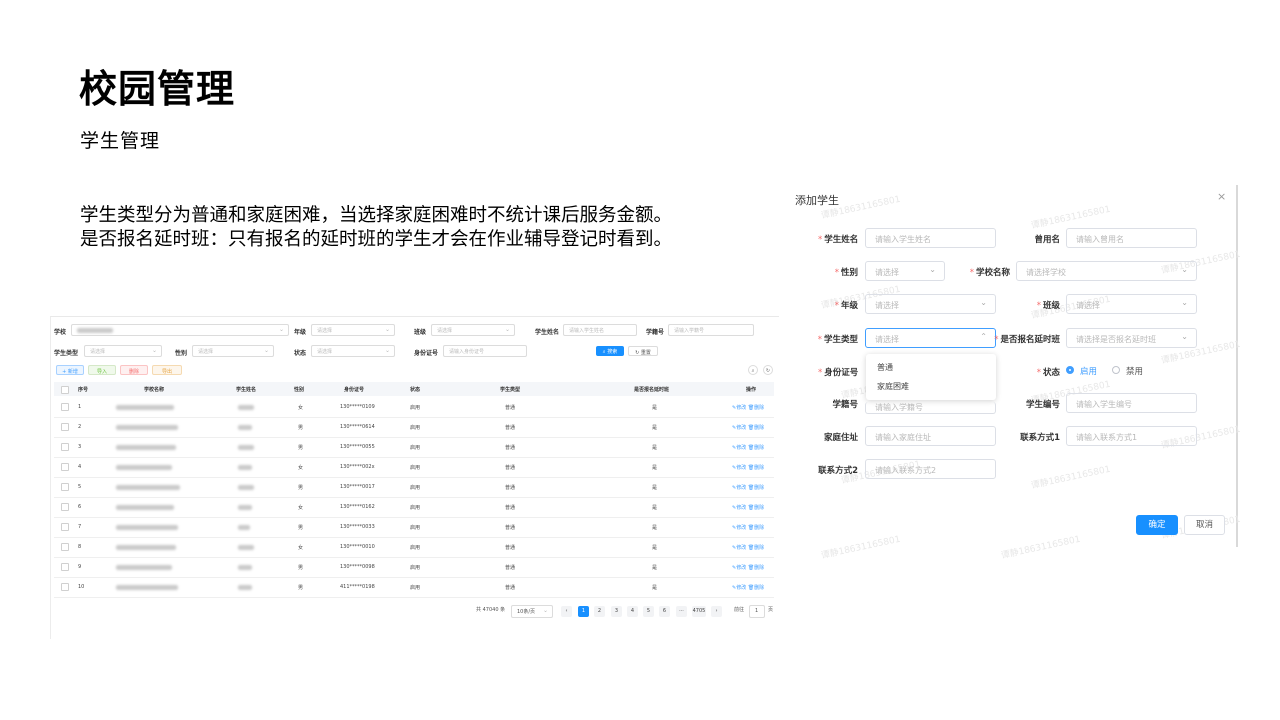  Describe the element at coordinates (1221, 196) in the screenshot. I see `close-icon: ×` at that location.